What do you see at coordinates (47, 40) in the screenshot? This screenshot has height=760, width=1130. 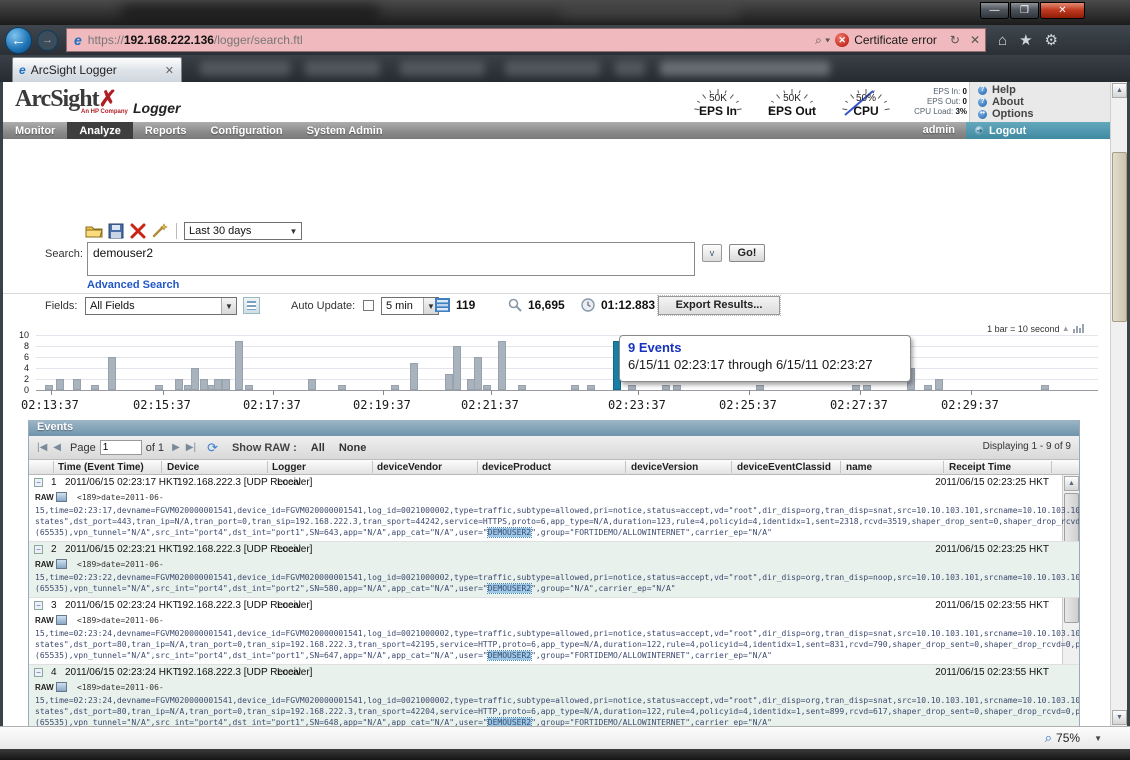 I see `forward-button: →` at bounding box center [47, 40].